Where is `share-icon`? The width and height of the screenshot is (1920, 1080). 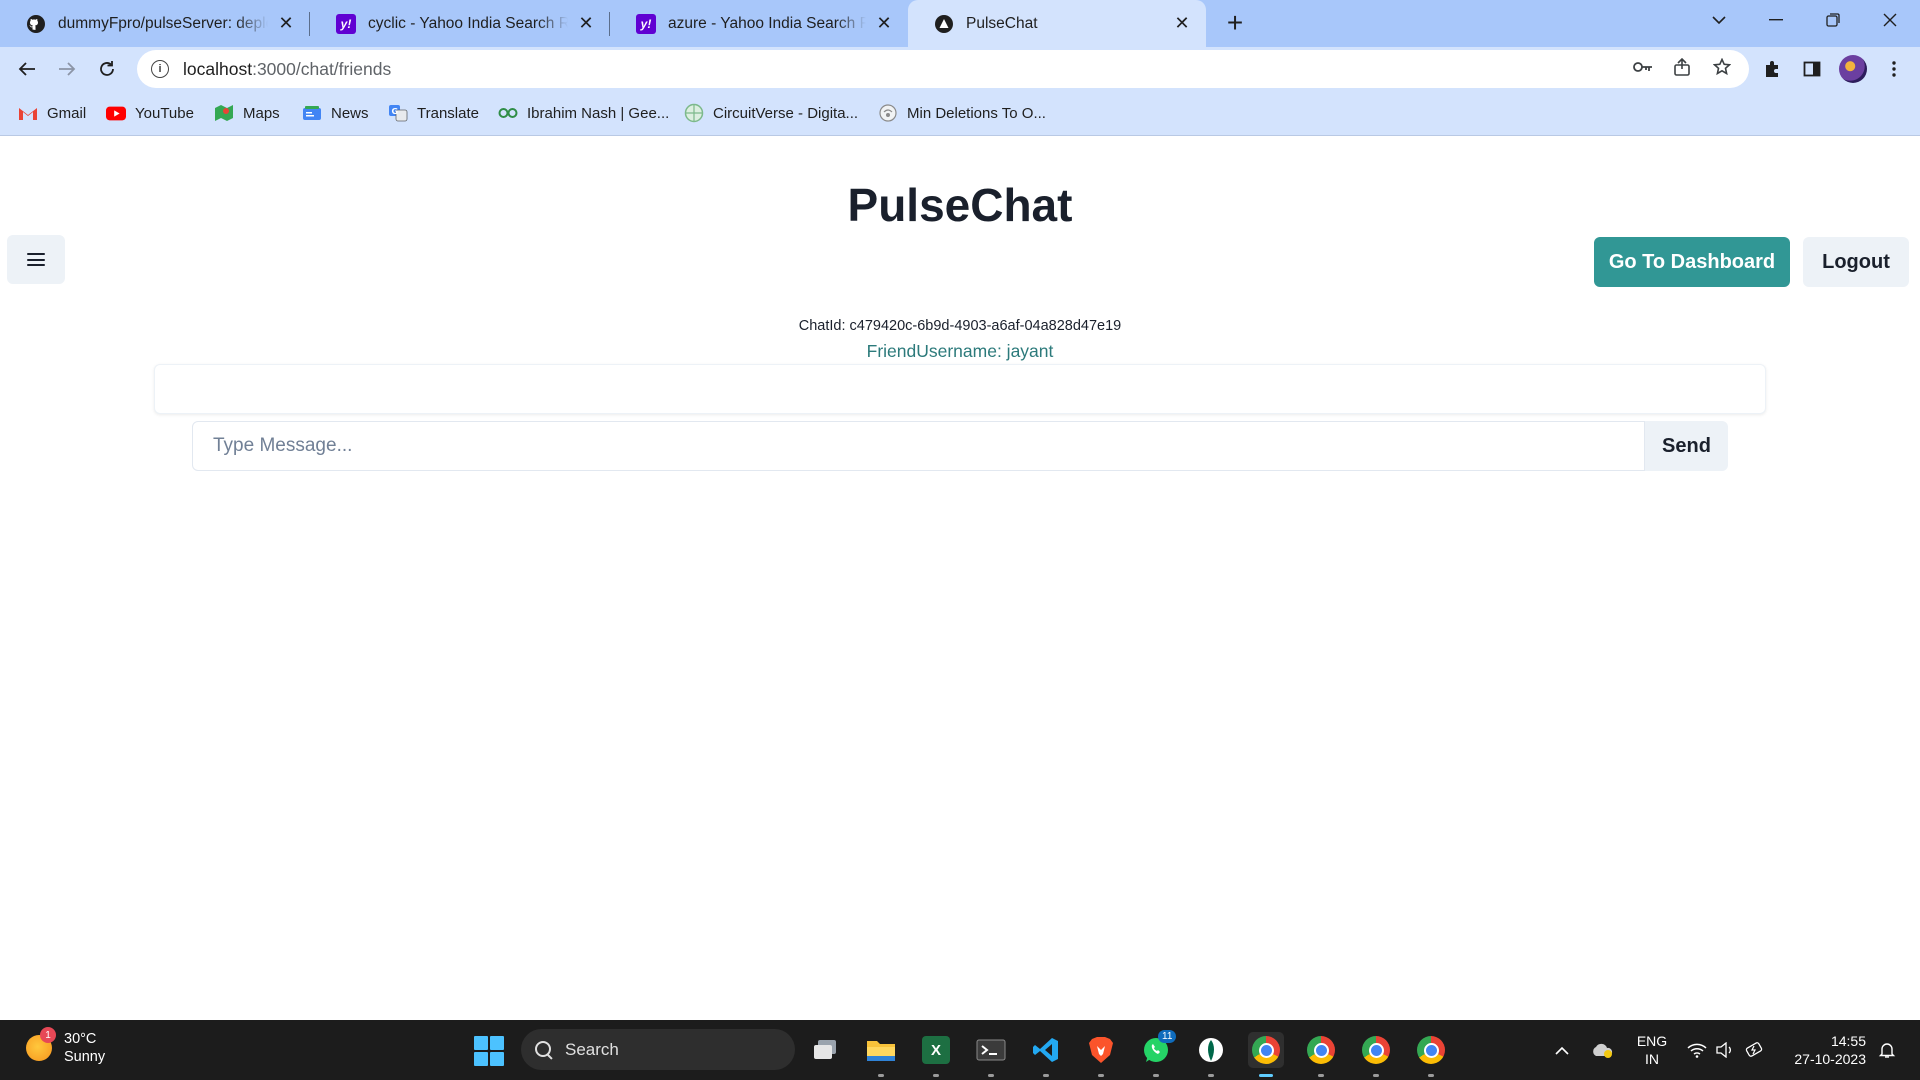
share-icon is located at coordinates (1682, 67).